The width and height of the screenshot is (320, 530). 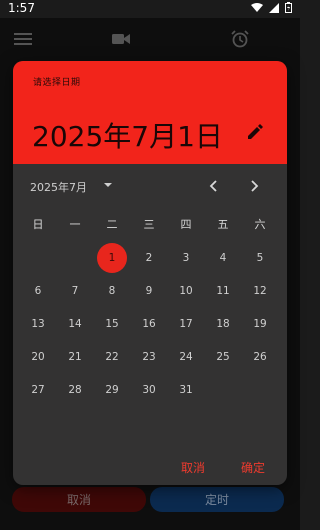 What do you see at coordinates (112, 390) in the screenshot?
I see `calendar-day: 29` at bounding box center [112, 390].